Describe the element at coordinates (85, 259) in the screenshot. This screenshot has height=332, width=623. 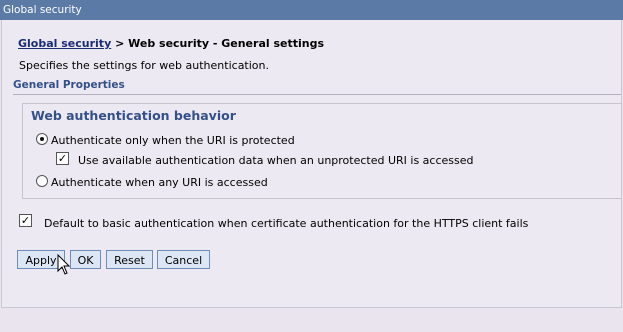
I see `ok-button: OK` at that location.